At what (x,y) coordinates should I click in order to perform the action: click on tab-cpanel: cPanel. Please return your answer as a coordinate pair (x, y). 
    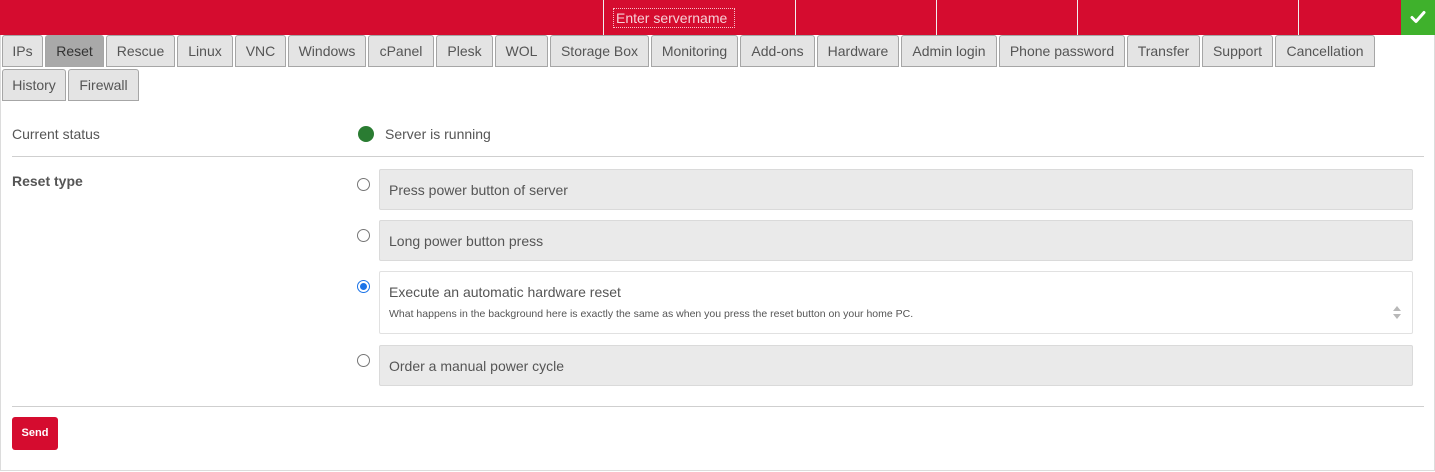
    Looking at the image, I should click on (401, 51).